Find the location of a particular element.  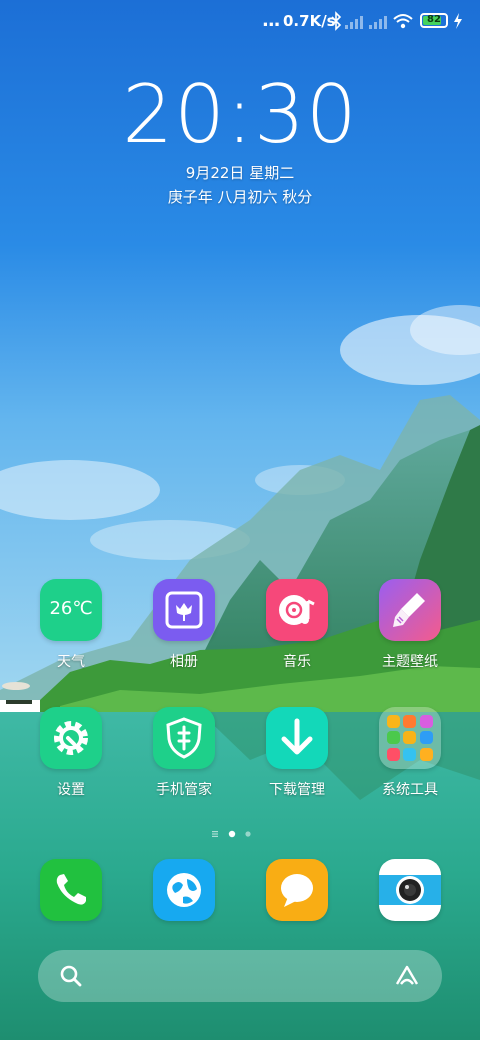

weather-temperature: 26℃ is located at coordinates (71, 608).